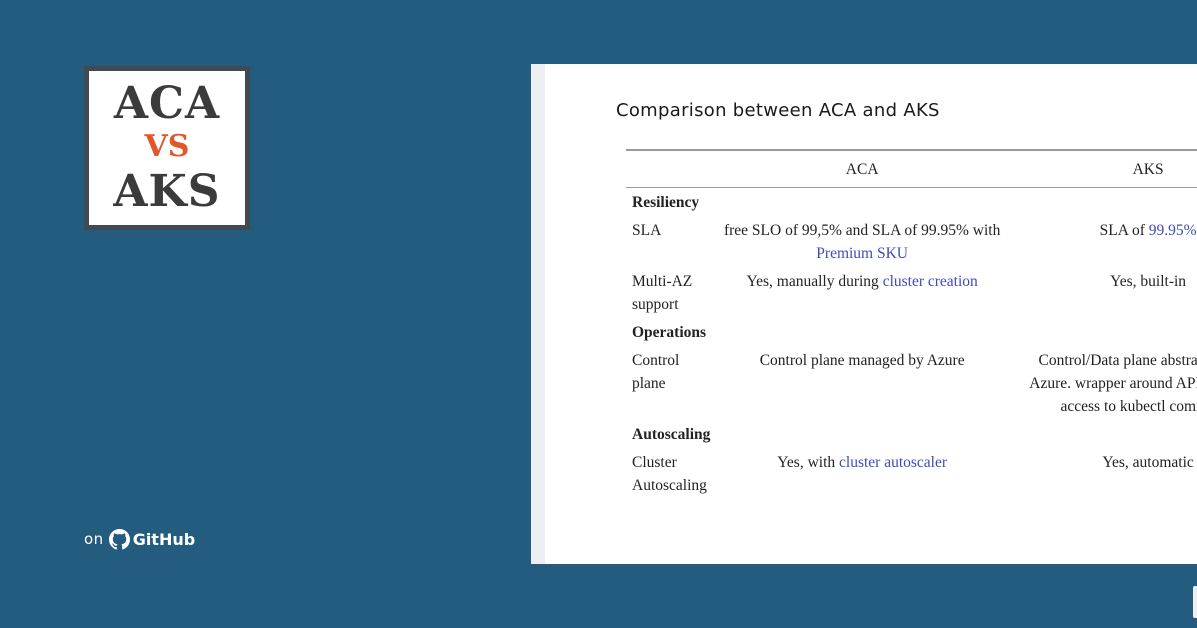  Describe the element at coordinates (911, 332) in the screenshot. I see `section-row-operations: Operations` at that location.